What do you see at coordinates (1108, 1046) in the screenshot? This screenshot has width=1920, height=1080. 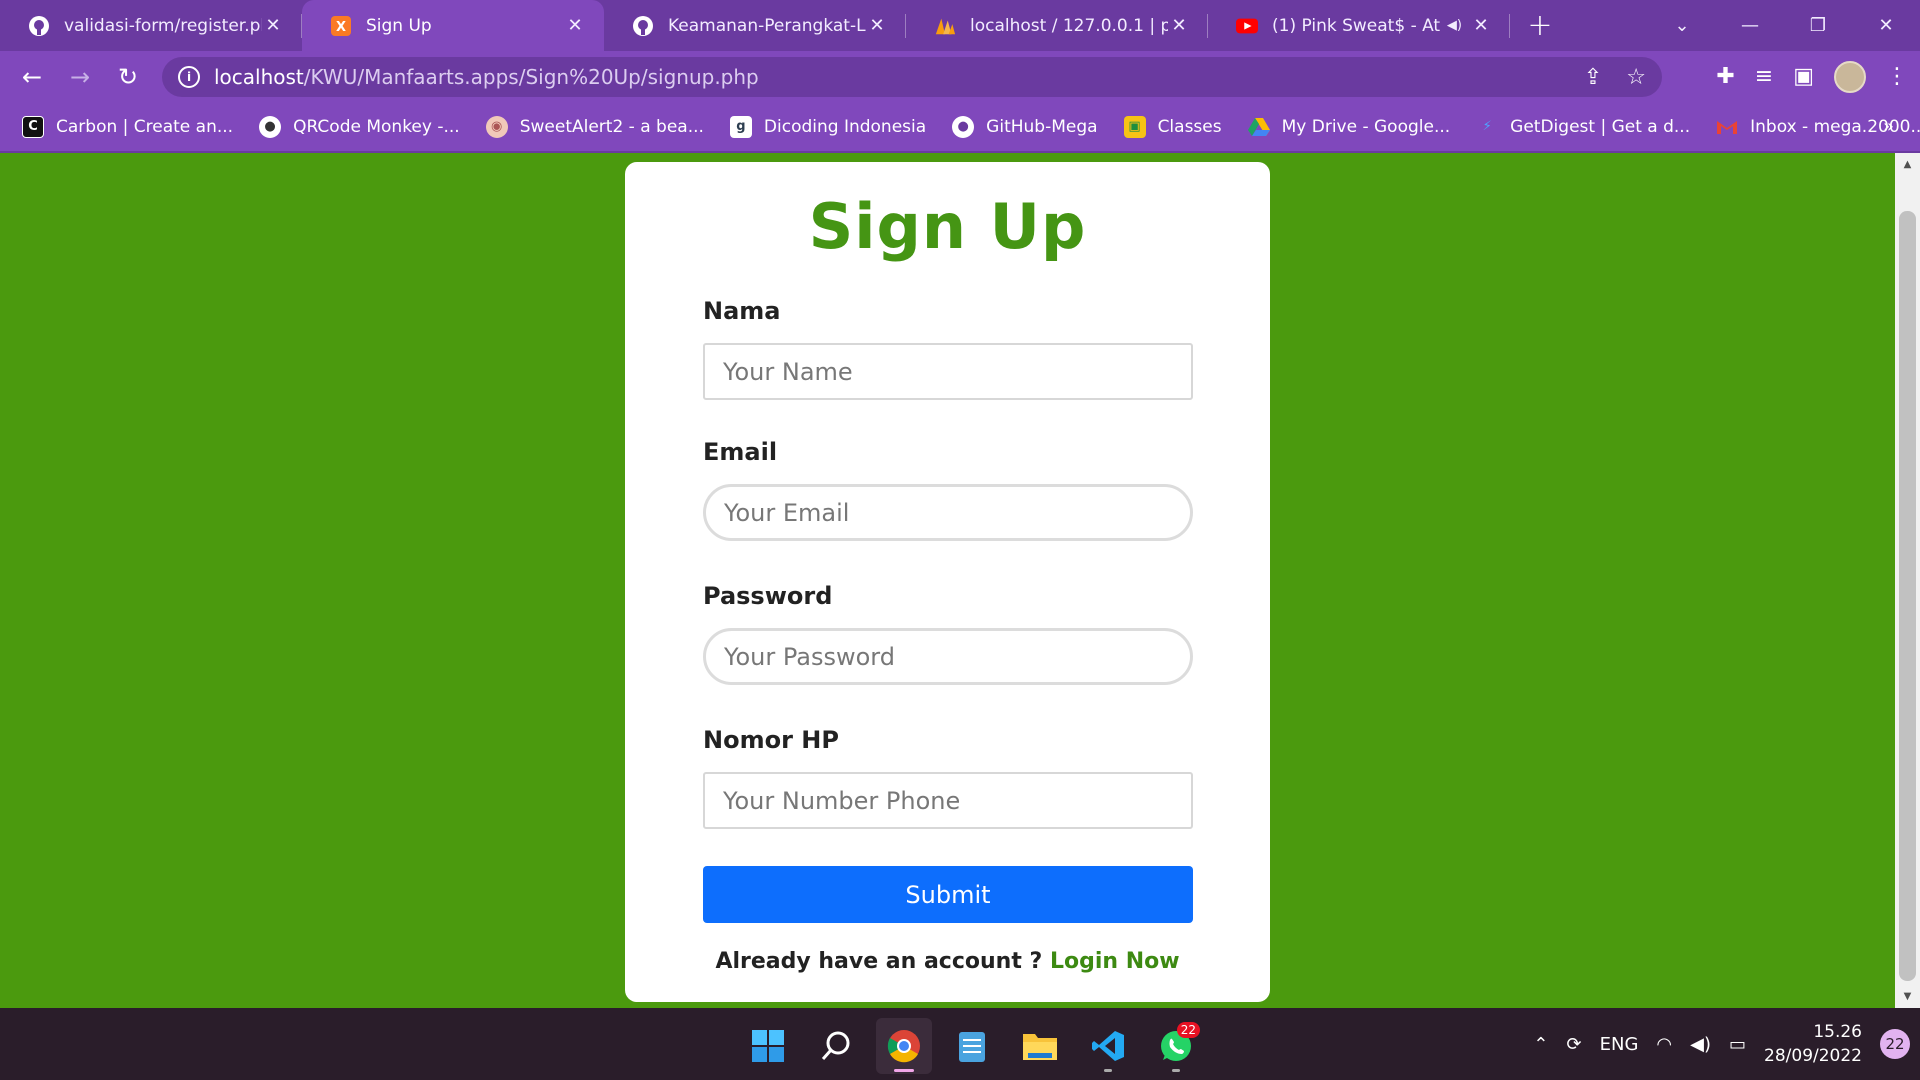 I see `vscode-icon` at bounding box center [1108, 1046].